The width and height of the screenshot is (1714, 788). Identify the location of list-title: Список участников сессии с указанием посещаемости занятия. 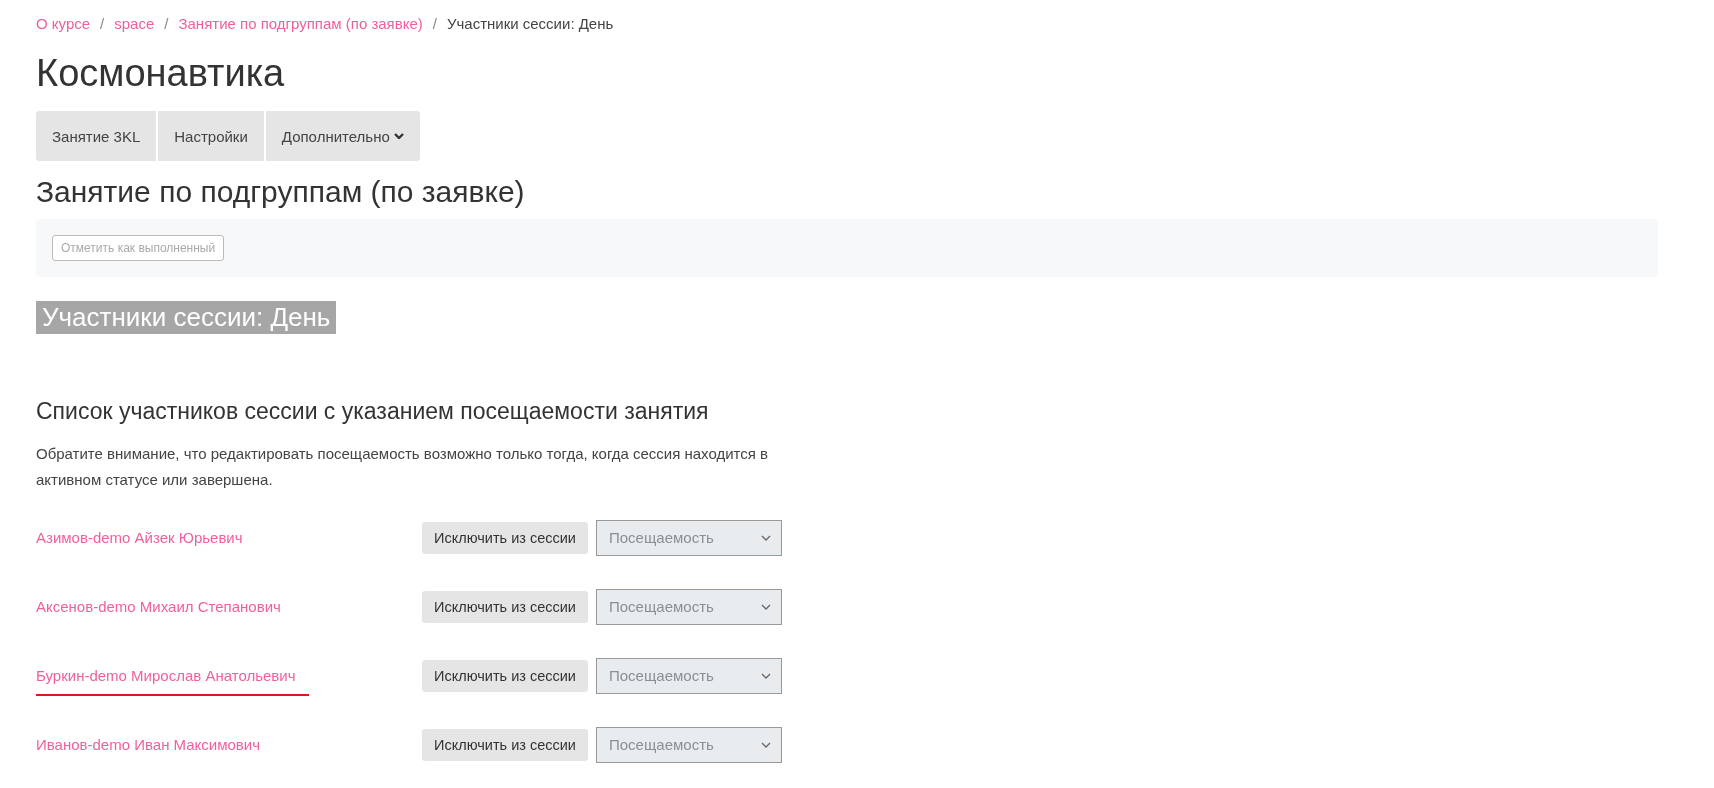
(373, 411).